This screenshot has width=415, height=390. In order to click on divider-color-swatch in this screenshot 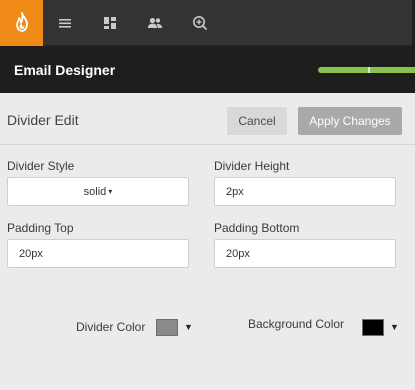, I will do `click(167, 327)`.